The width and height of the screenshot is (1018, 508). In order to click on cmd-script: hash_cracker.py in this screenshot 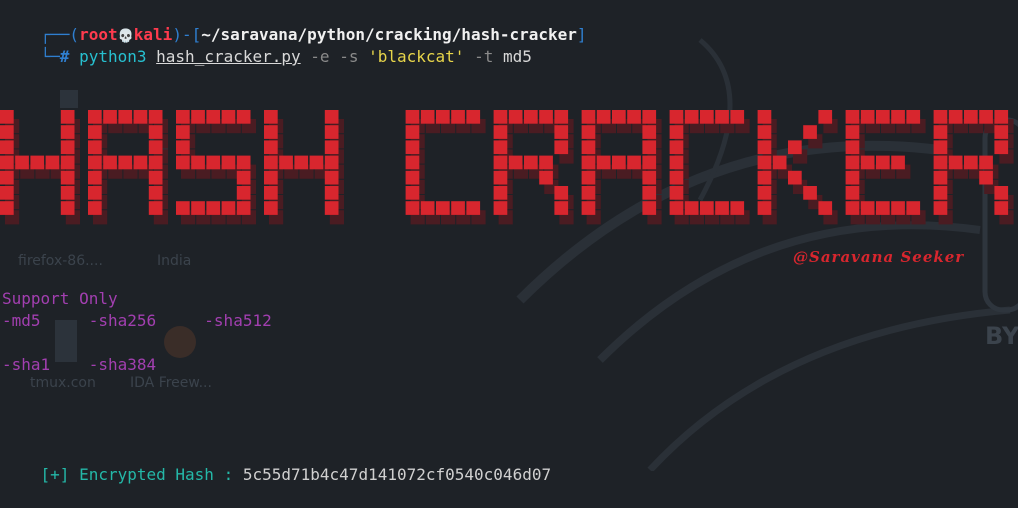, I will do `click(228, 56)`.